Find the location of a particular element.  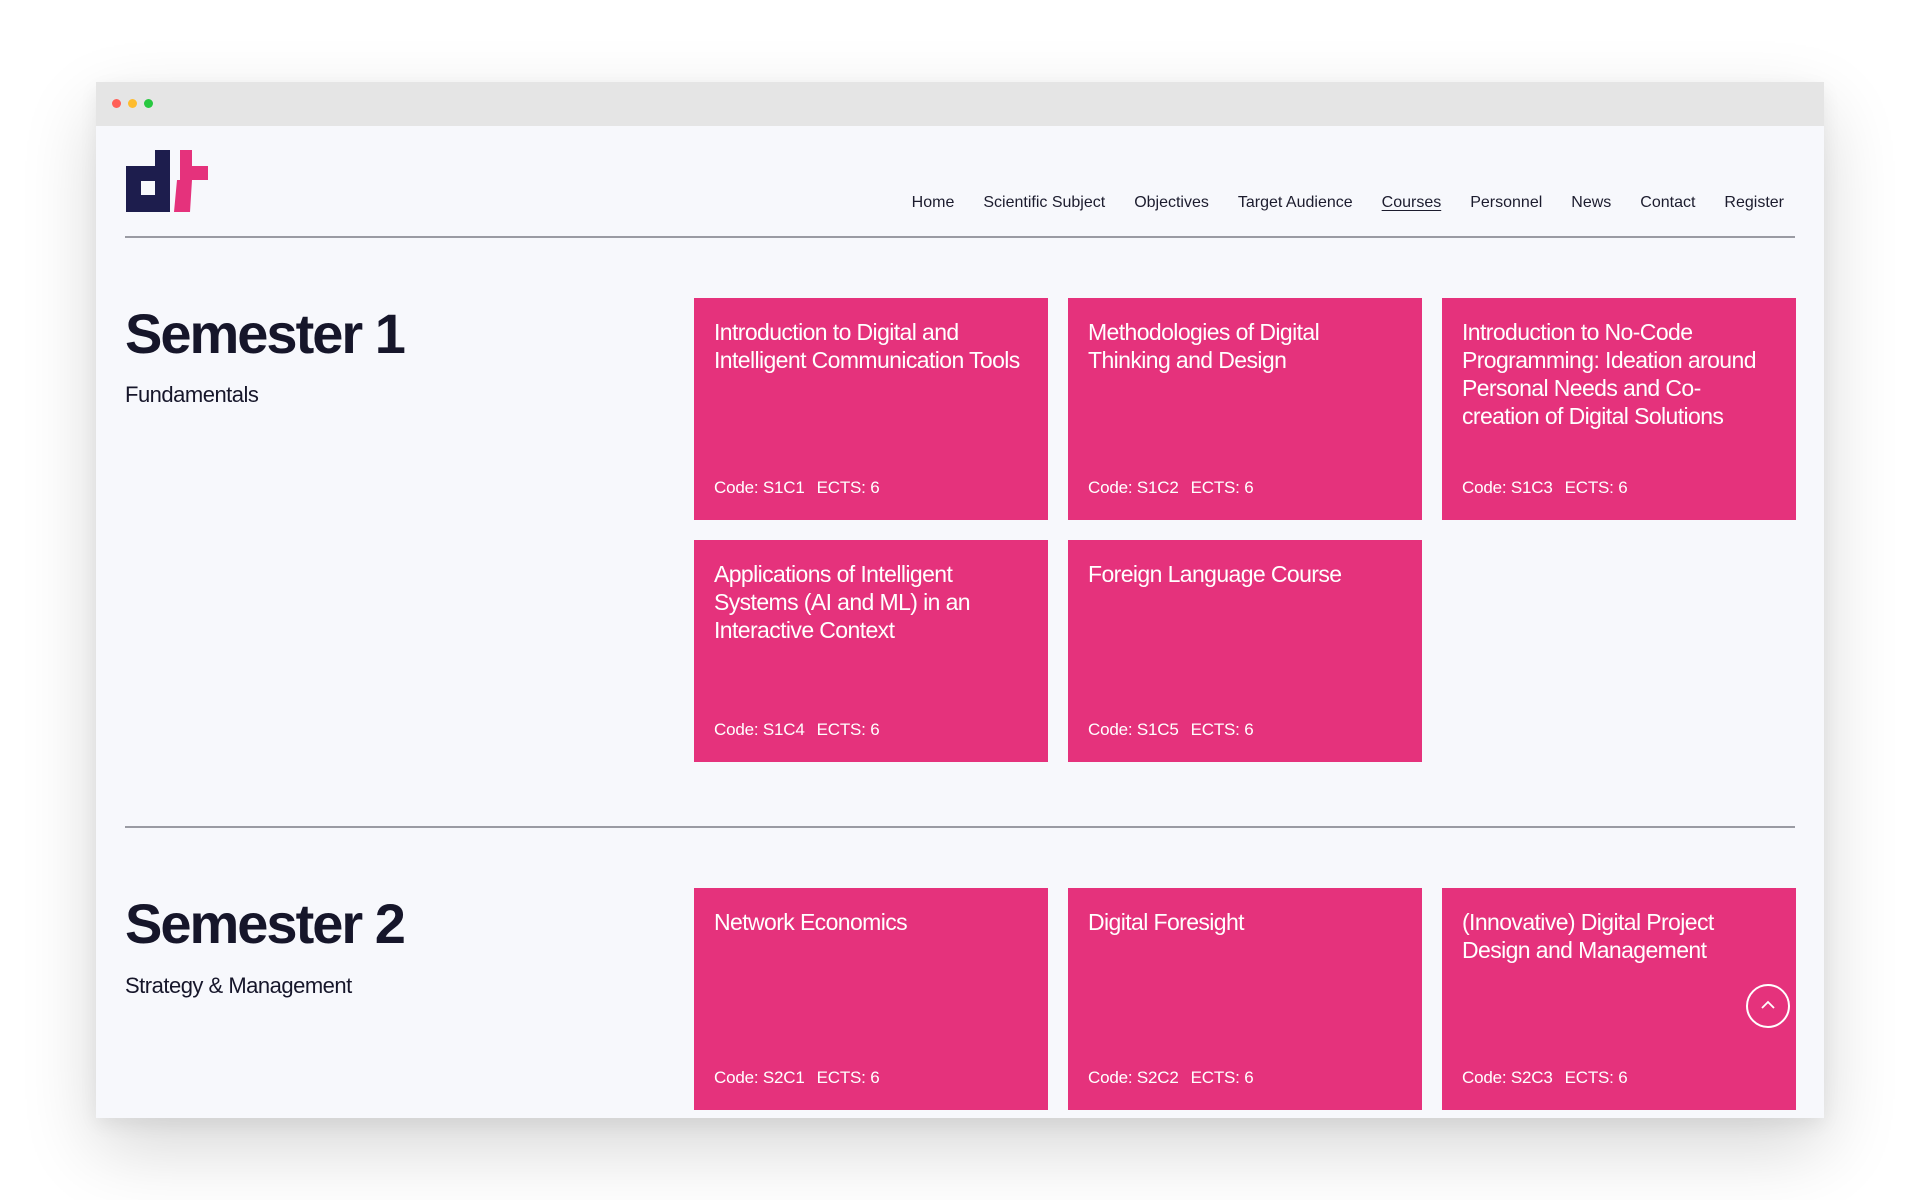

course-code: Code: S2C1 is located at coordinates (759, 1077).